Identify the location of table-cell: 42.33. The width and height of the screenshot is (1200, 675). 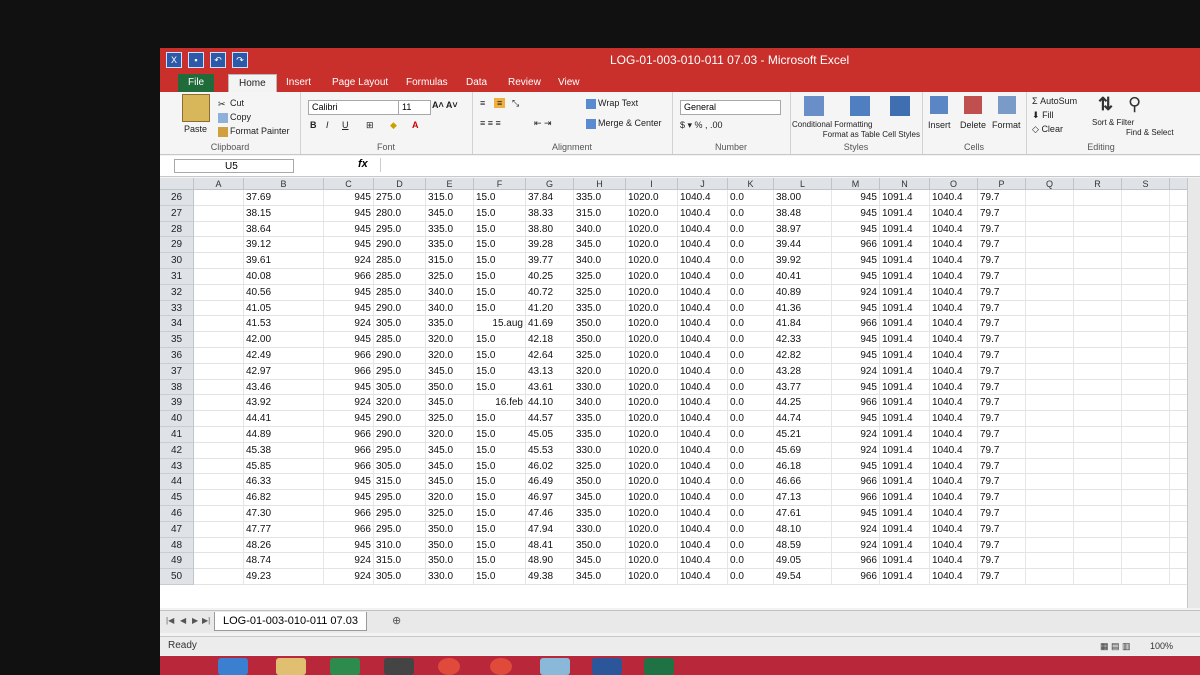
(803, 340).